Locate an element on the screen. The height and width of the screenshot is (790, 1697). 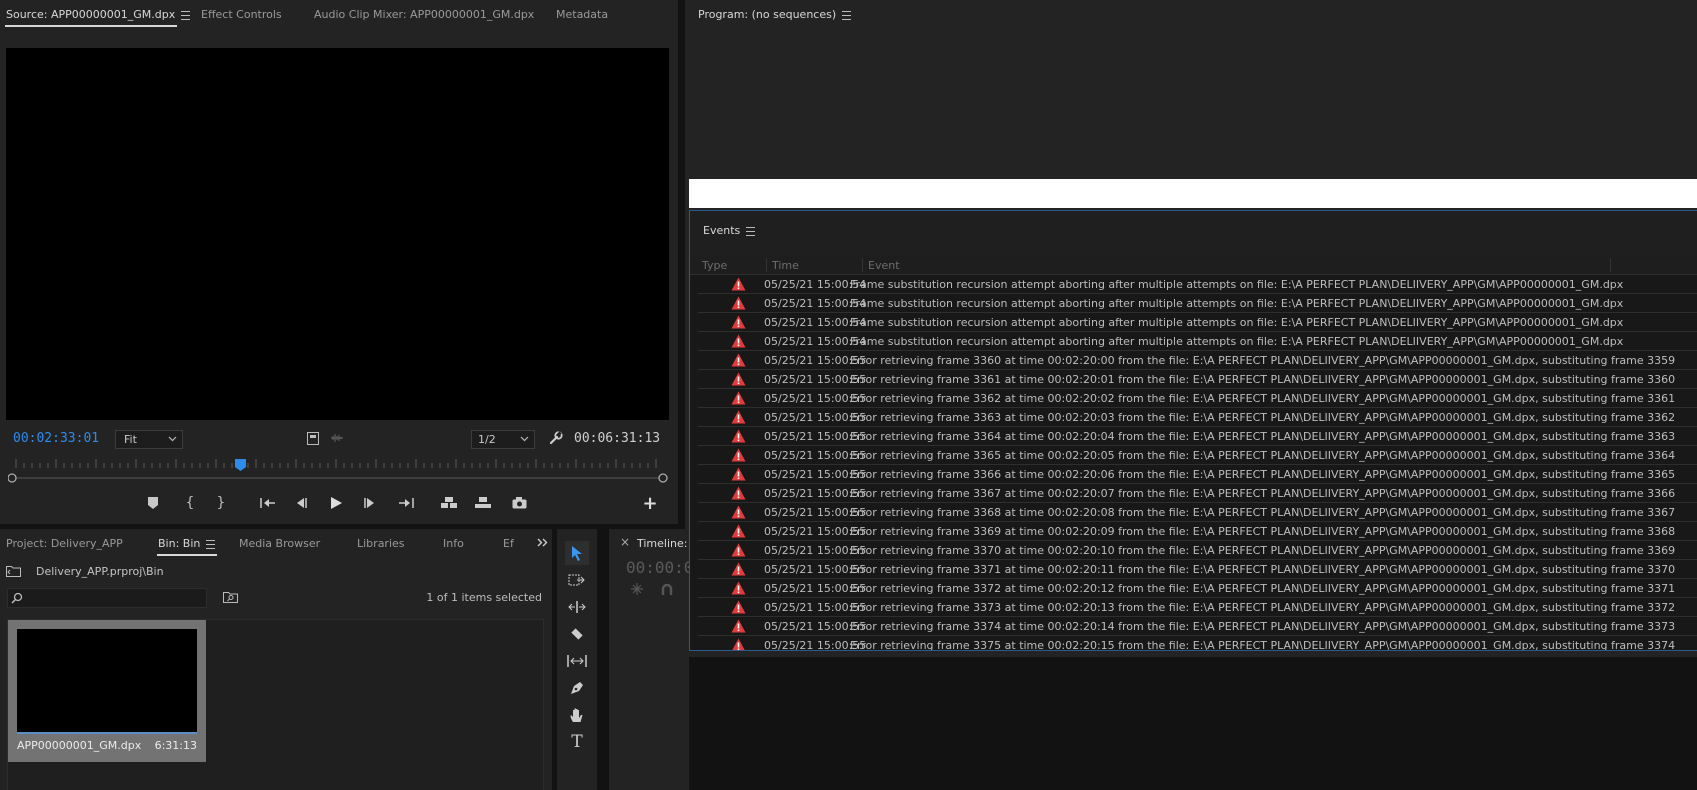
track-select-tool is located at coordinates (577, 580).